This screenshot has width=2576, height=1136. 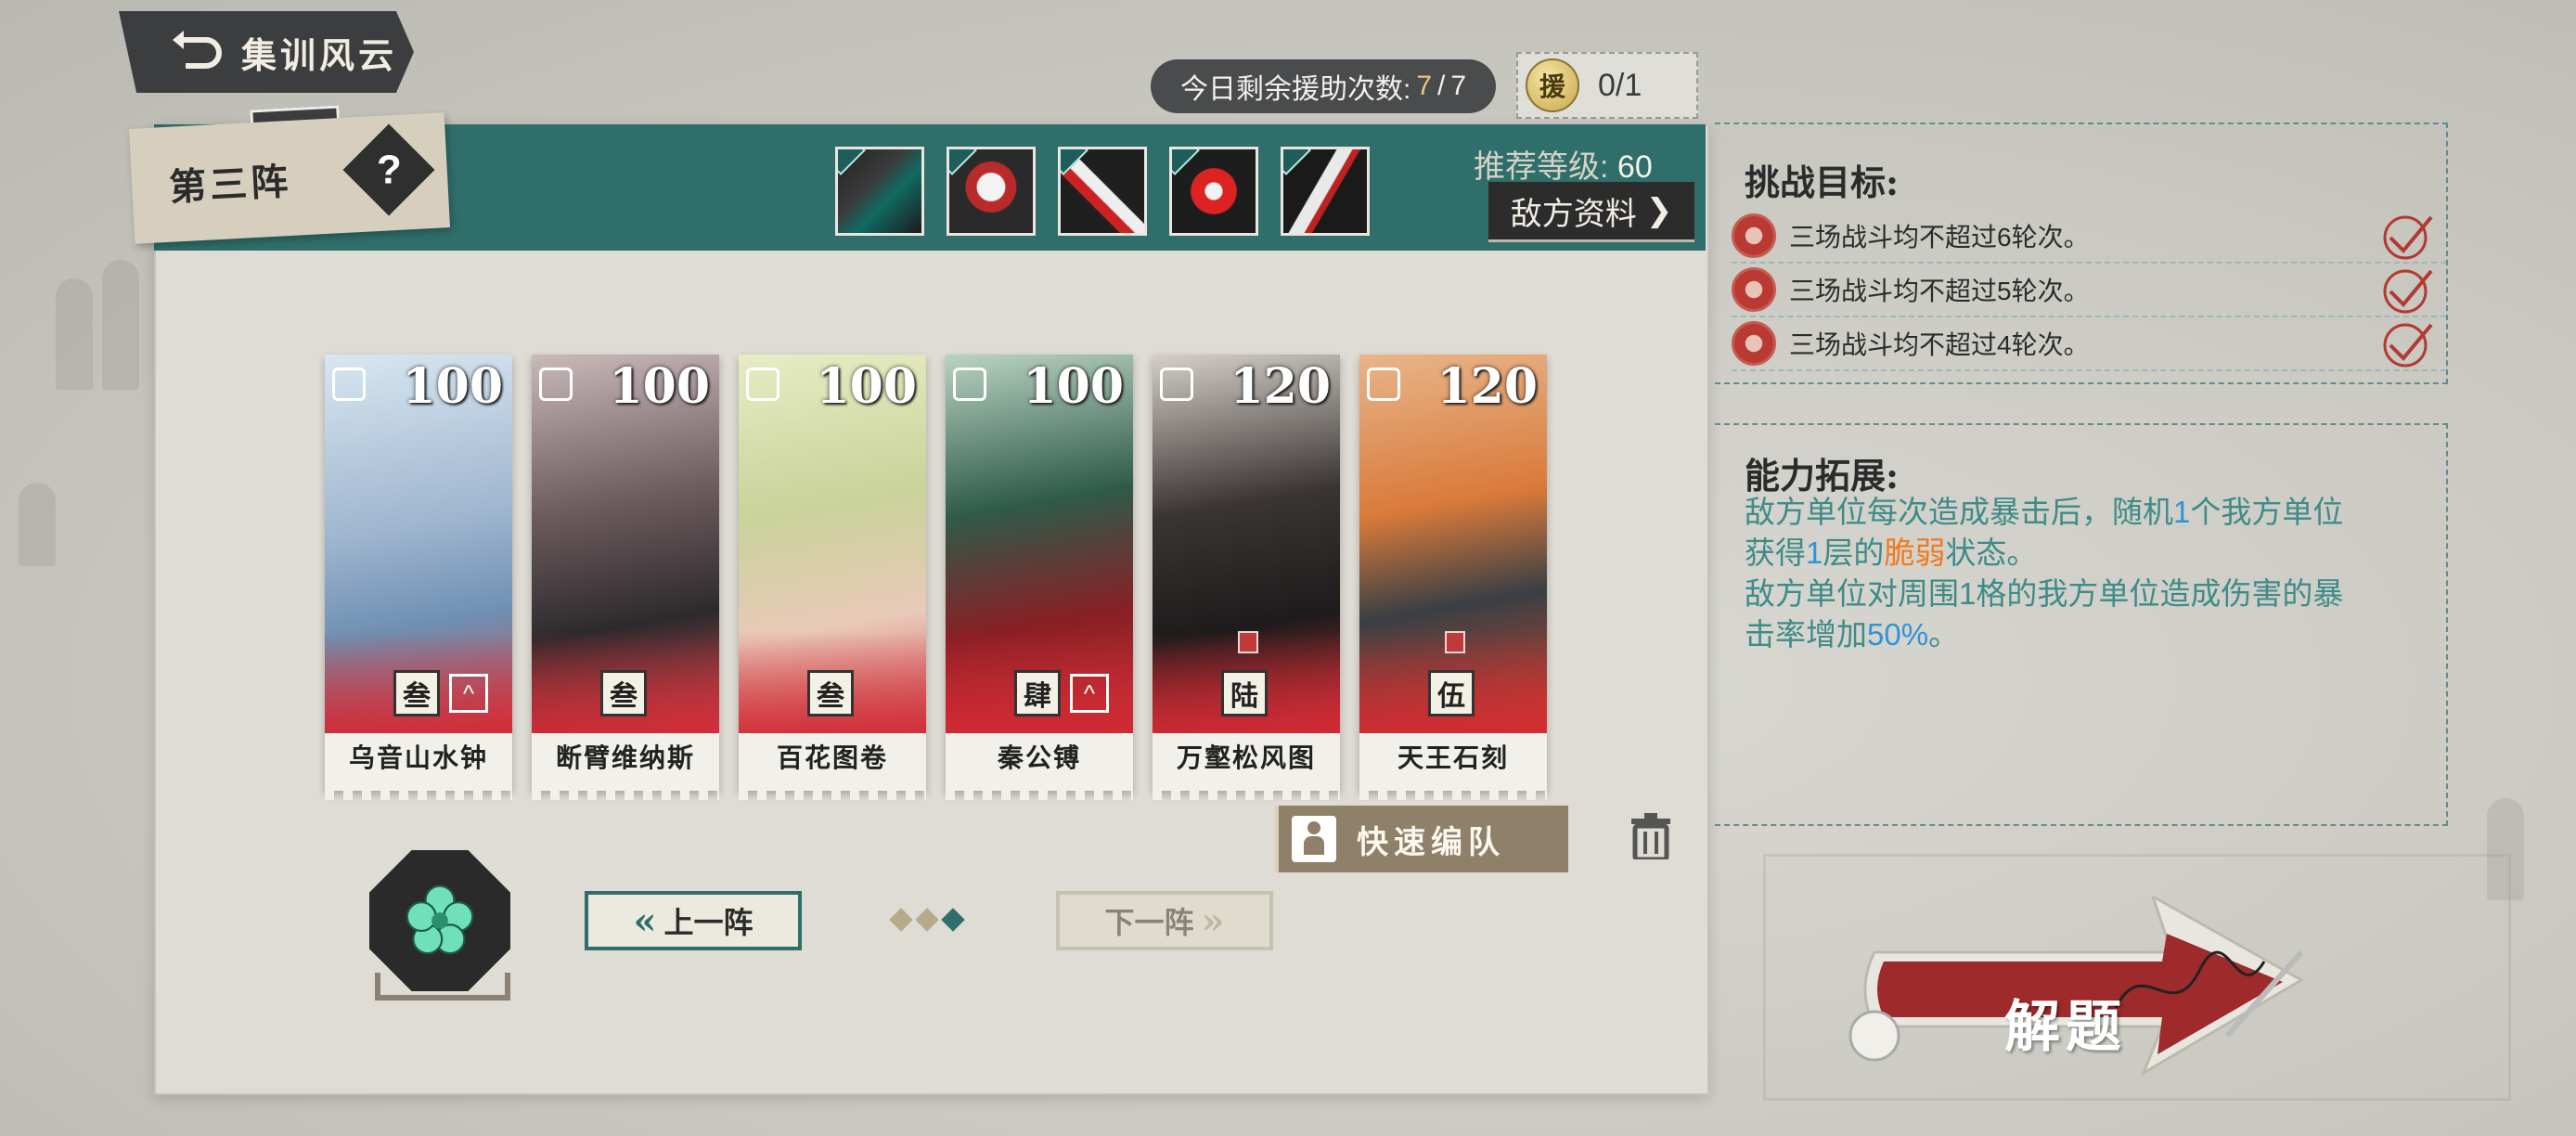 I want to click on recommended-level-value: 60, so click(x=1635, y=167).